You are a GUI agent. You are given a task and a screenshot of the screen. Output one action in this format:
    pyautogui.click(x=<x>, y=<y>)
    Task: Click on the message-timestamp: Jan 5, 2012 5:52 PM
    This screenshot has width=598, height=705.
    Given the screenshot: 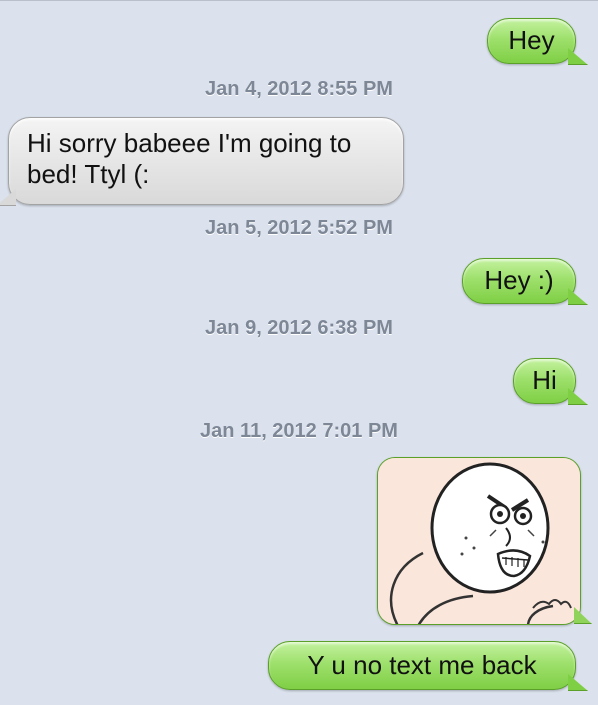 What is the action you would take?
    pyautogui.click(x=299, y=228)
    